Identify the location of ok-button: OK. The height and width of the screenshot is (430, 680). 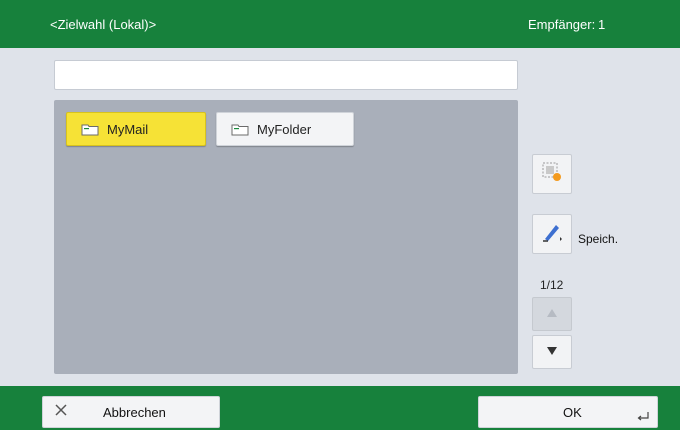
(568, 412).